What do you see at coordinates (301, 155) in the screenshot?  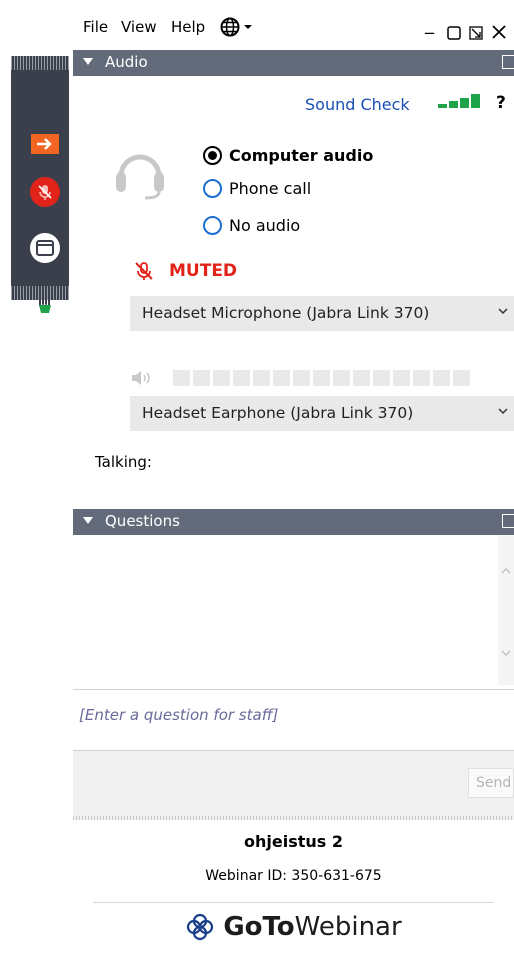 I see `computer-audio-label: Computer audio` at bounding box center [301, 155].